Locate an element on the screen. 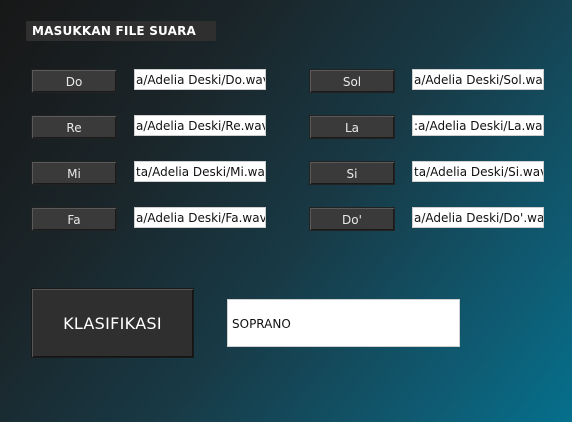 The height and width of the screenshot is (422, 572). do-high-button: Do' is located at coordinates (352, 219).